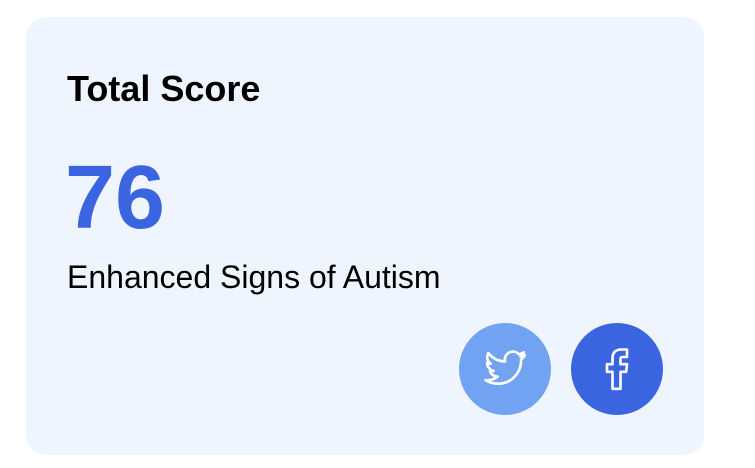  I want to click on facebook-share-button, so click(617, 369).